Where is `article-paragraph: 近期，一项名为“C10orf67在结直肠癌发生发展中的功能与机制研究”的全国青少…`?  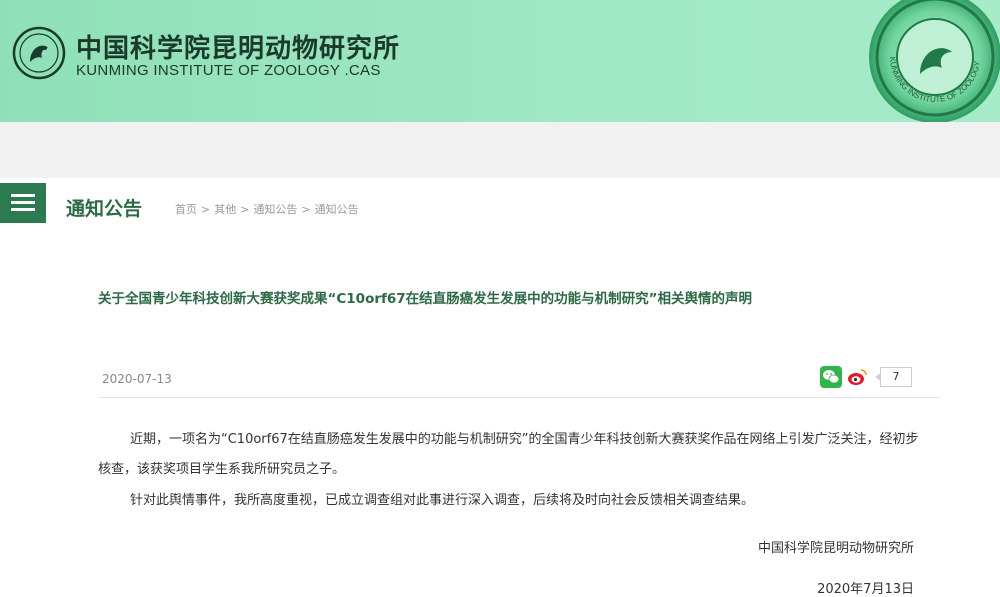
article-paragraph: 近期，一项名为“C10orf67在结直肠癌发生发展中的功能与机制研究”的全国青少… is located at coordinates (508, 454).